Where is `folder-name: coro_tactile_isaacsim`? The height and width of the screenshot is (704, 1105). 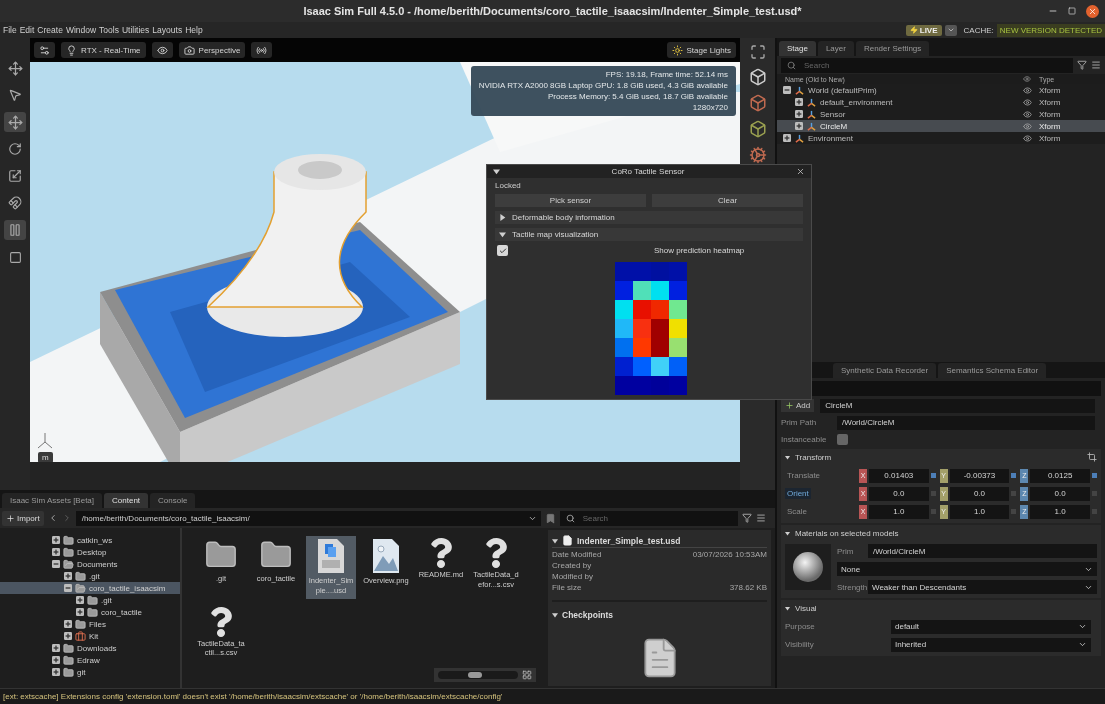
folder-name: coro_tactile_isaacsim is located at coordinates (127, 588).